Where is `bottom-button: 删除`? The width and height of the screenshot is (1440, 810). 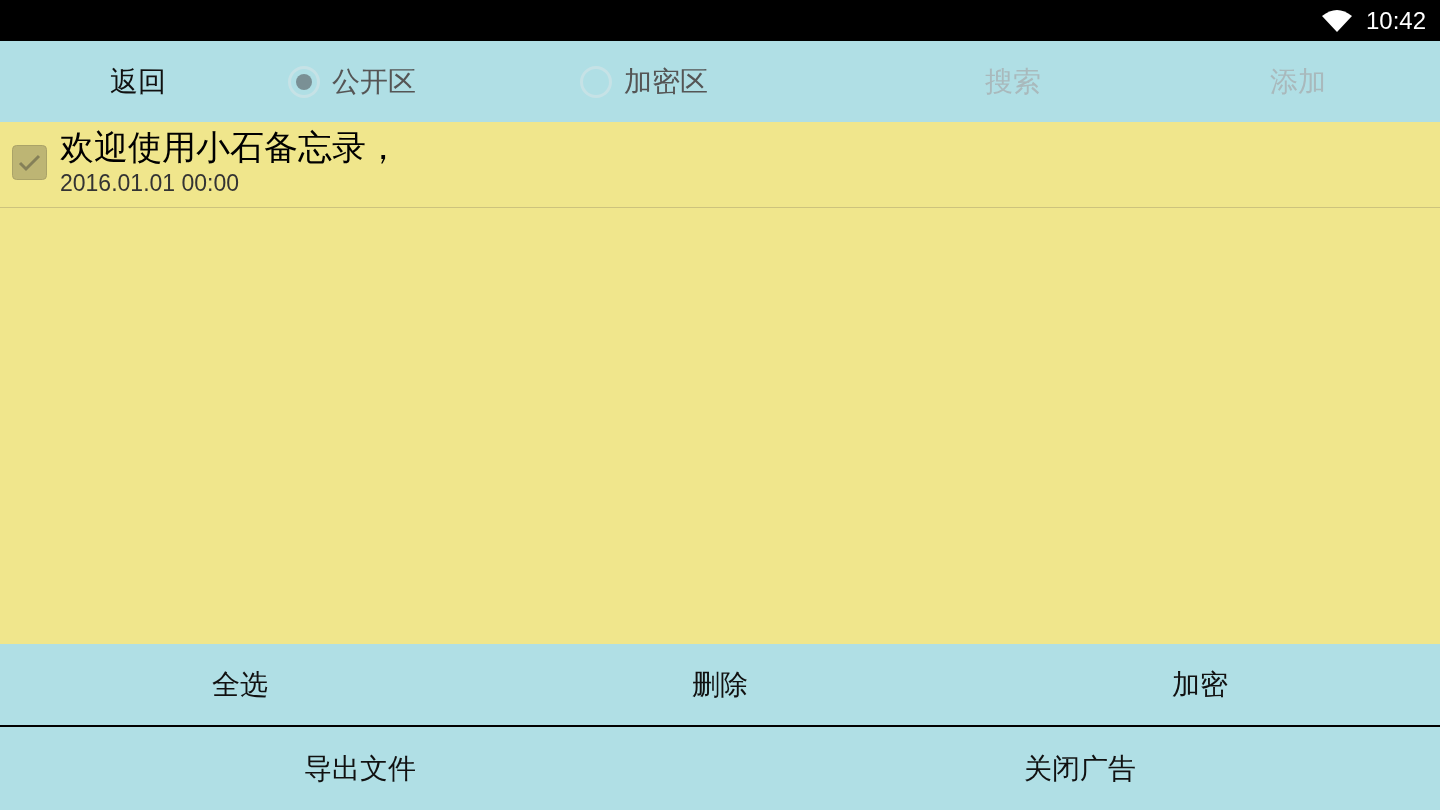 bottom-button: 删除 is located at coordinates (720, 684).